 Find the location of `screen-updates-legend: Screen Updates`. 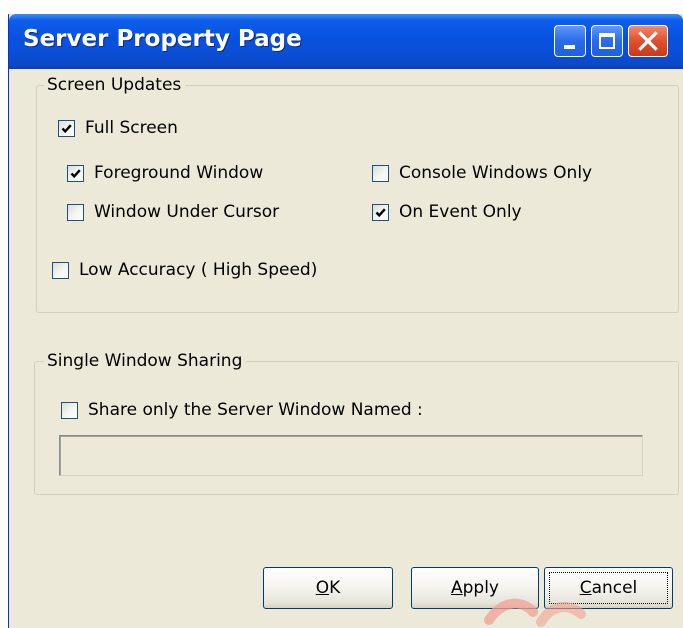

screen-updates-legend: Screen Updates is located at coordinates (115, 85).